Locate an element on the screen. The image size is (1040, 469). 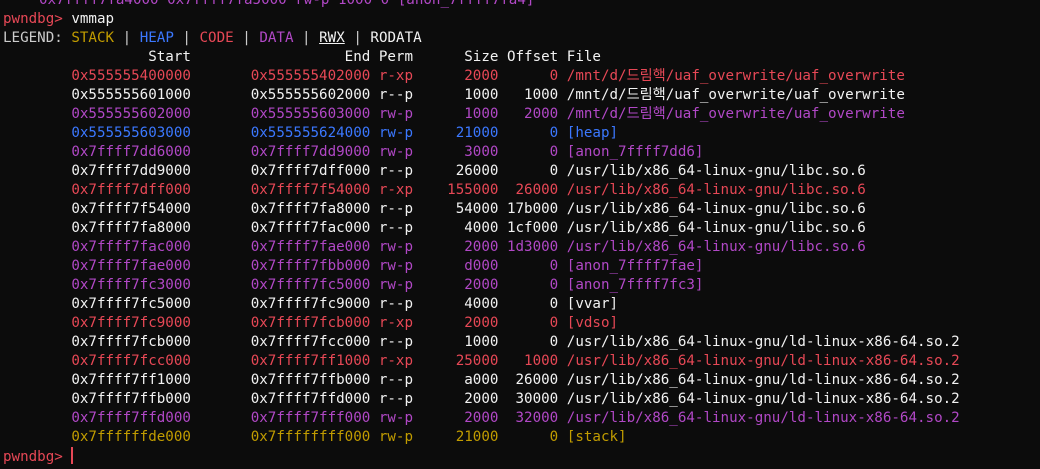
row-file: [stack] is located at coordinates (592, 437).